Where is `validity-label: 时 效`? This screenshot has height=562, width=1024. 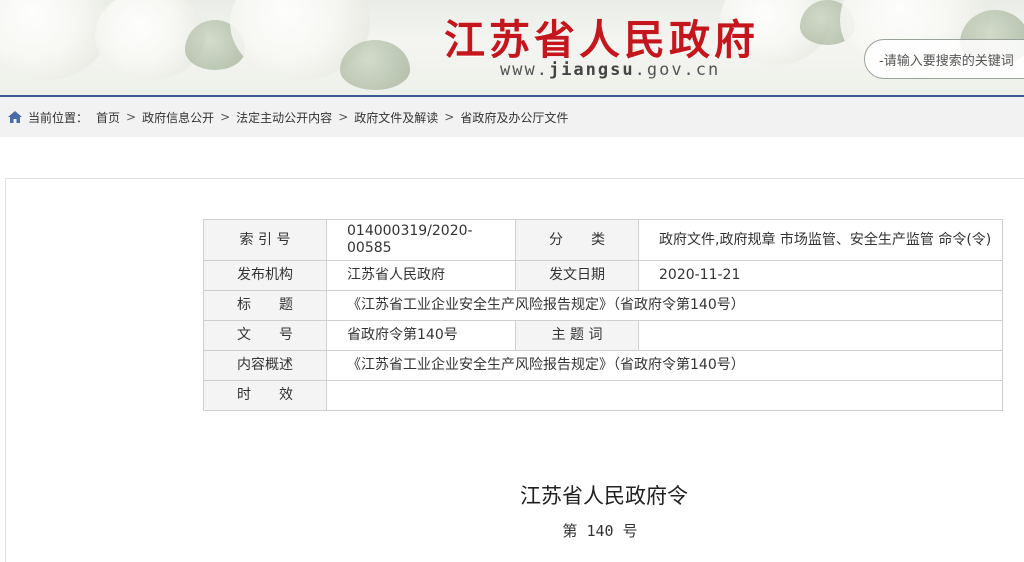 validity-label: 时 效 is located at coordinates (265, 395).